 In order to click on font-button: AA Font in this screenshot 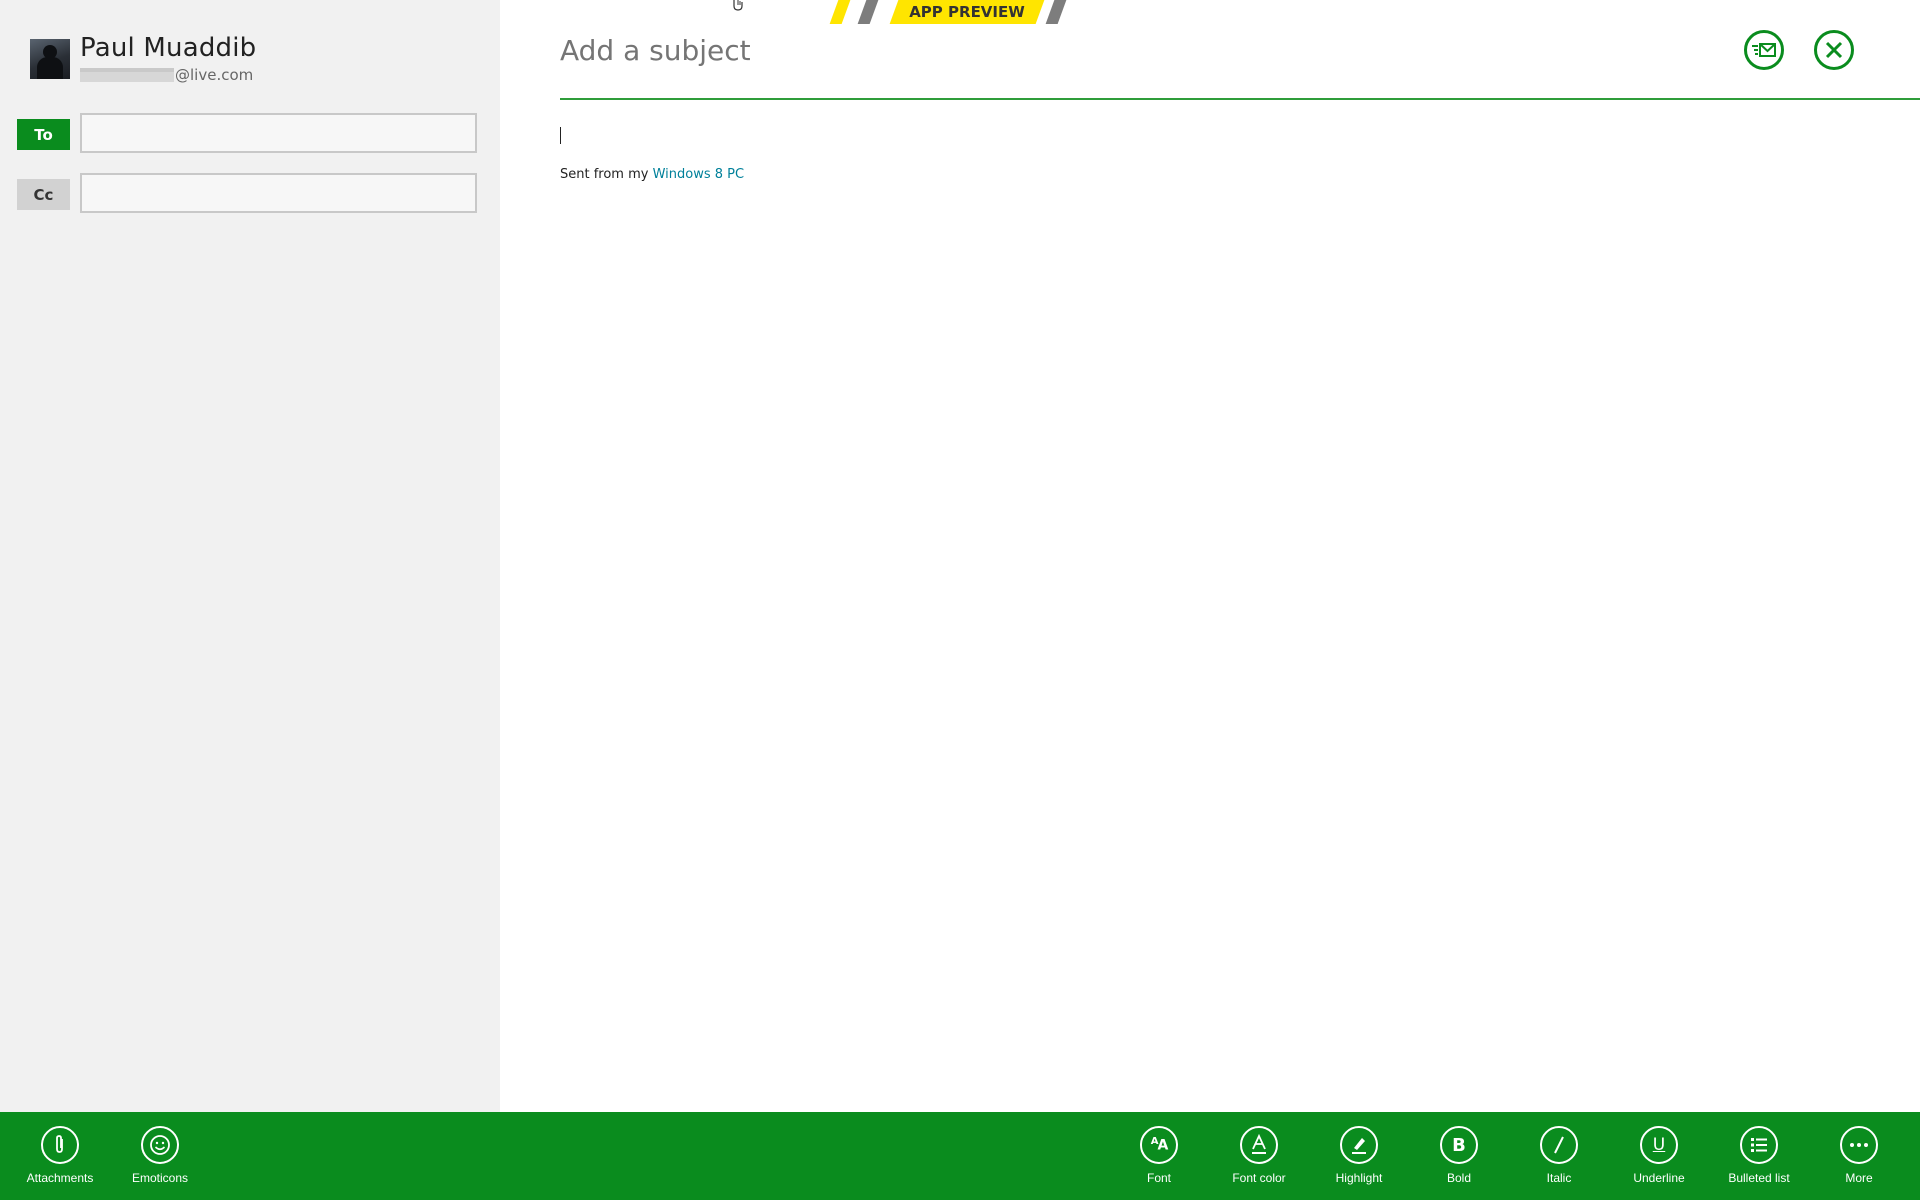, I will do `click(1159, 1159)`.